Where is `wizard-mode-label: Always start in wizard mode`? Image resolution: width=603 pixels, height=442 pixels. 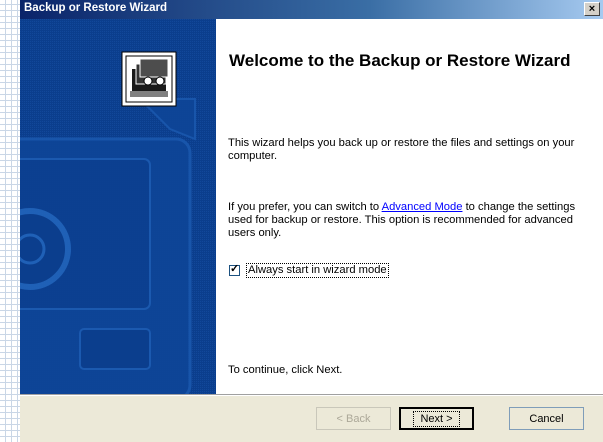
wizard-mode-label: Always start in wizard mode is located at coordinates (317, 270).